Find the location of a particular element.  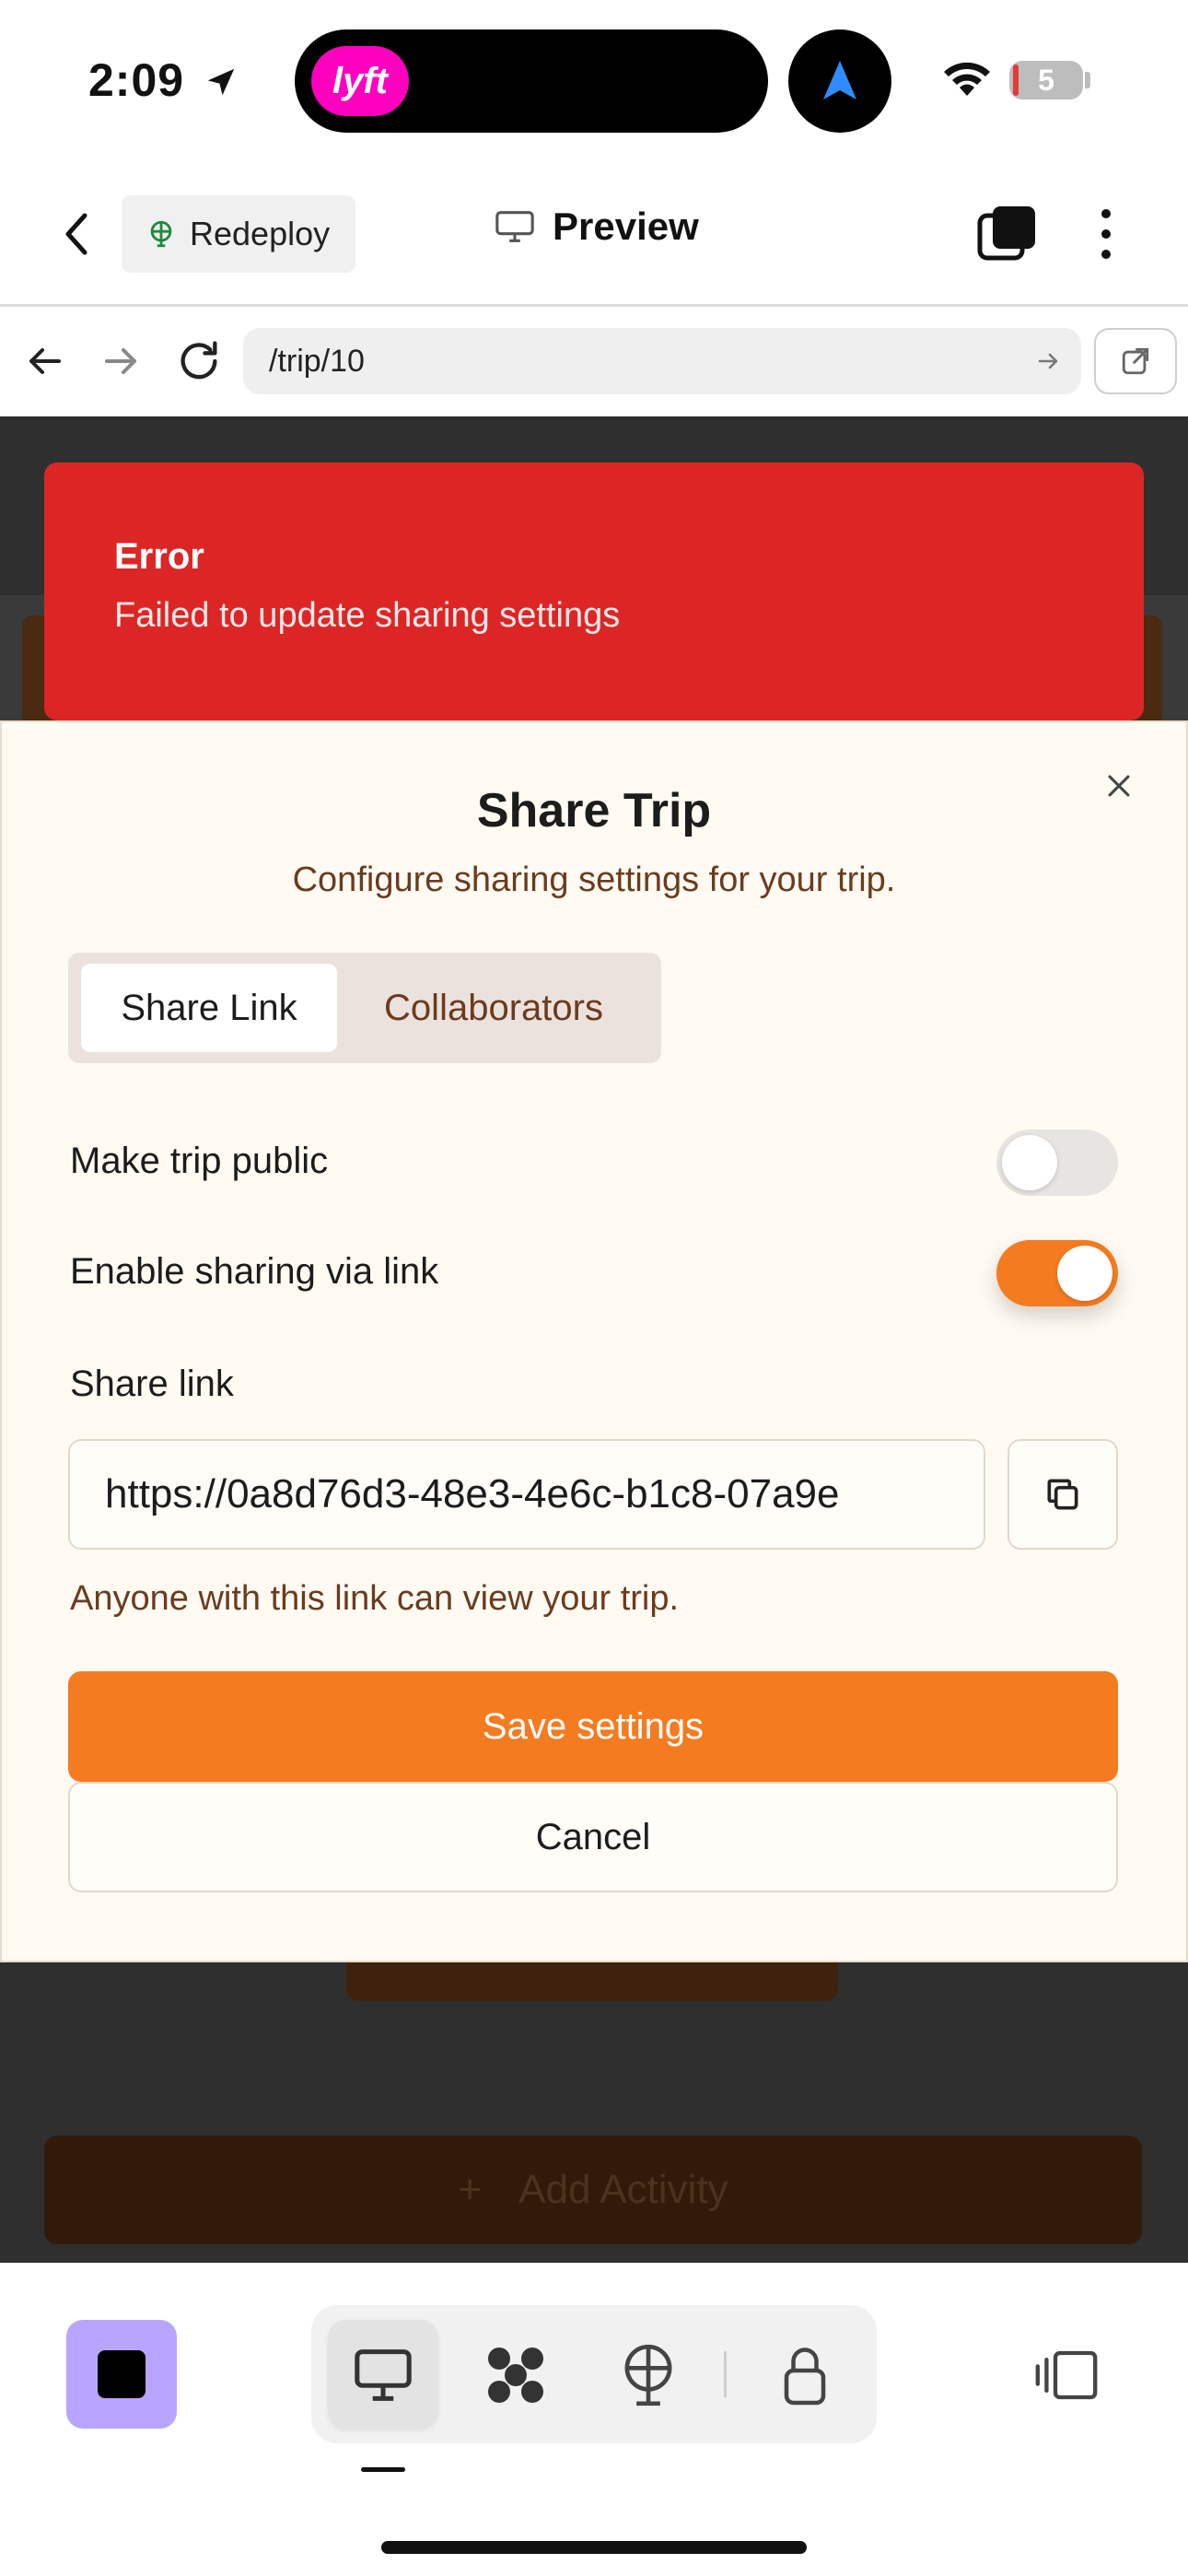

copy-link-button is located at coordinates (1062, 1494).